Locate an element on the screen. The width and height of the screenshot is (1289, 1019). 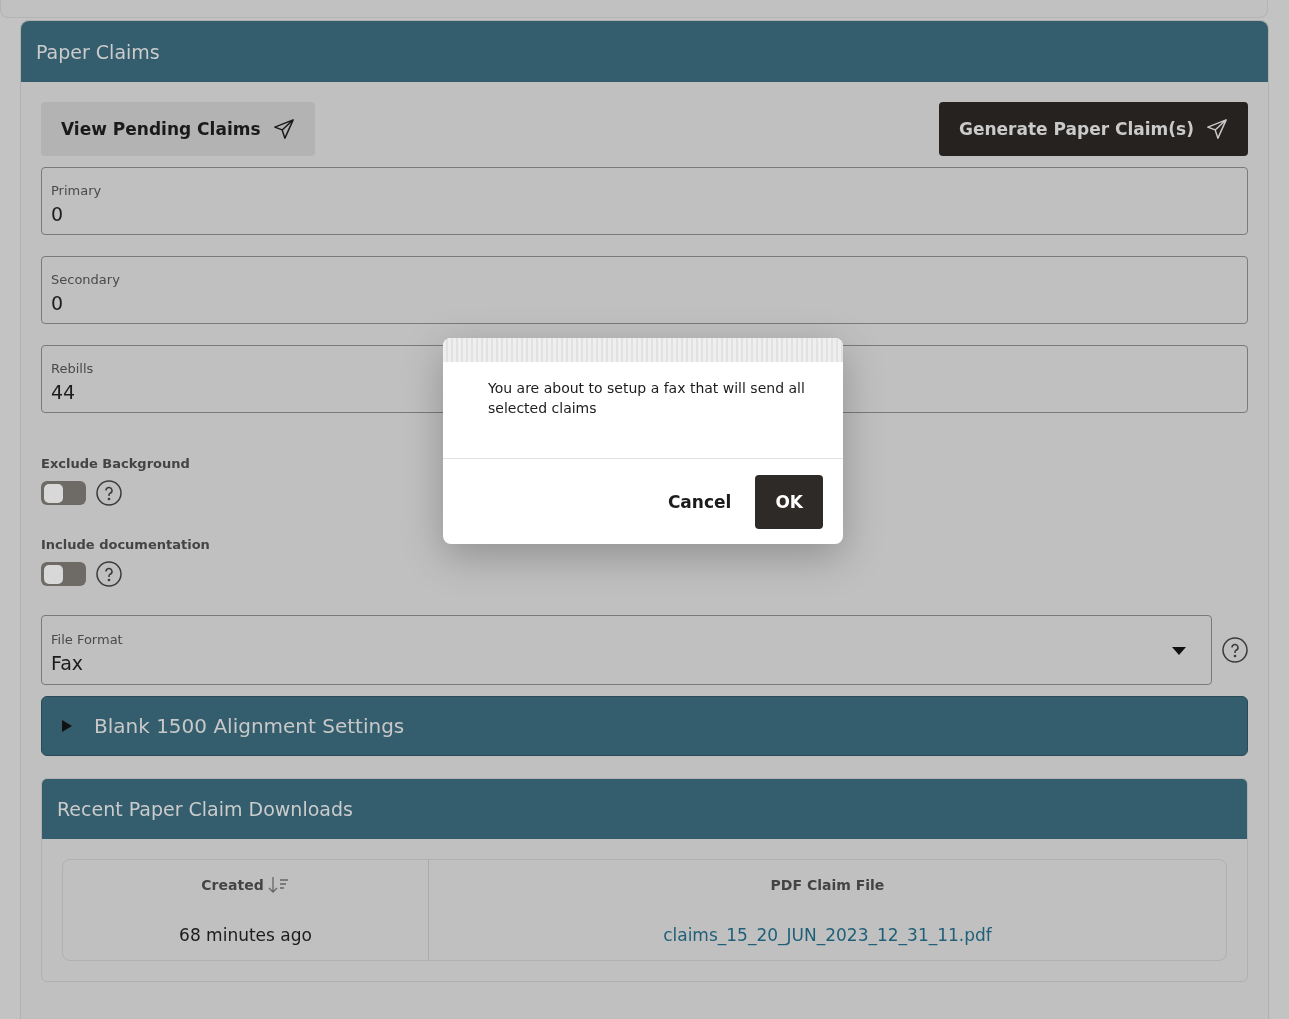
ok-button: OK is located at coordinates (789, 501).